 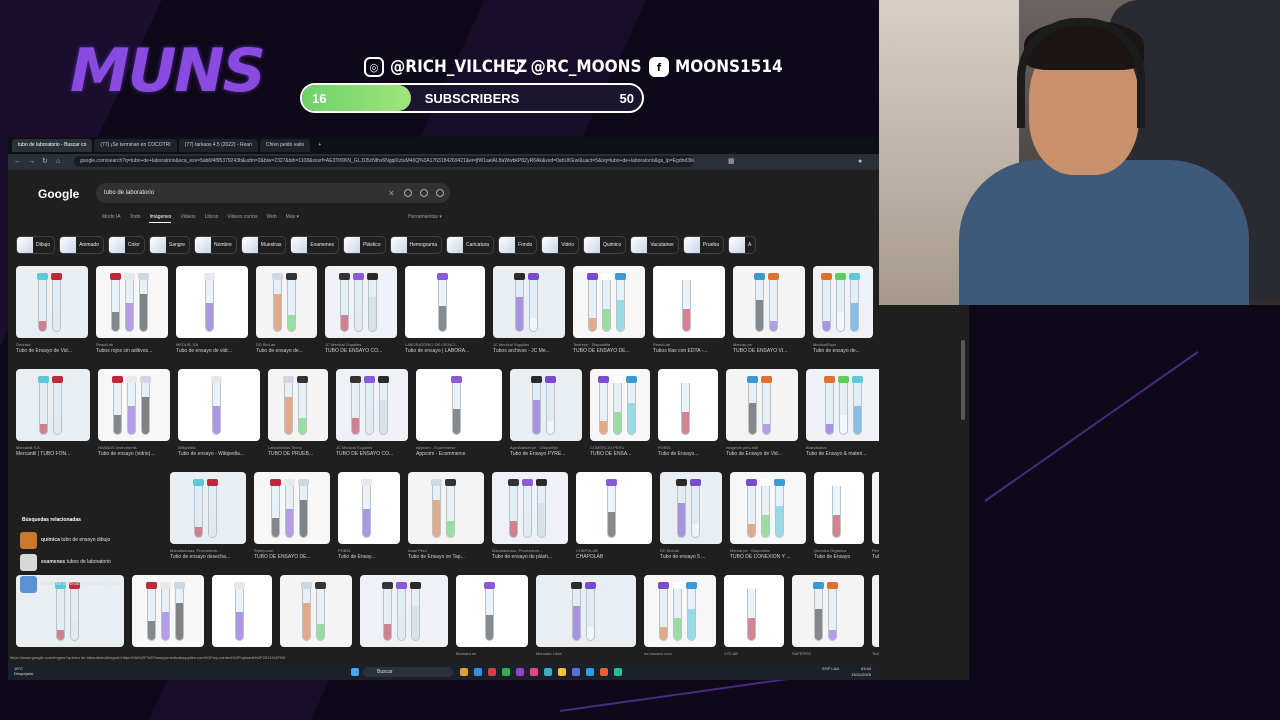 I want to click on camera-lens-icon, so click(x=424, y=193).